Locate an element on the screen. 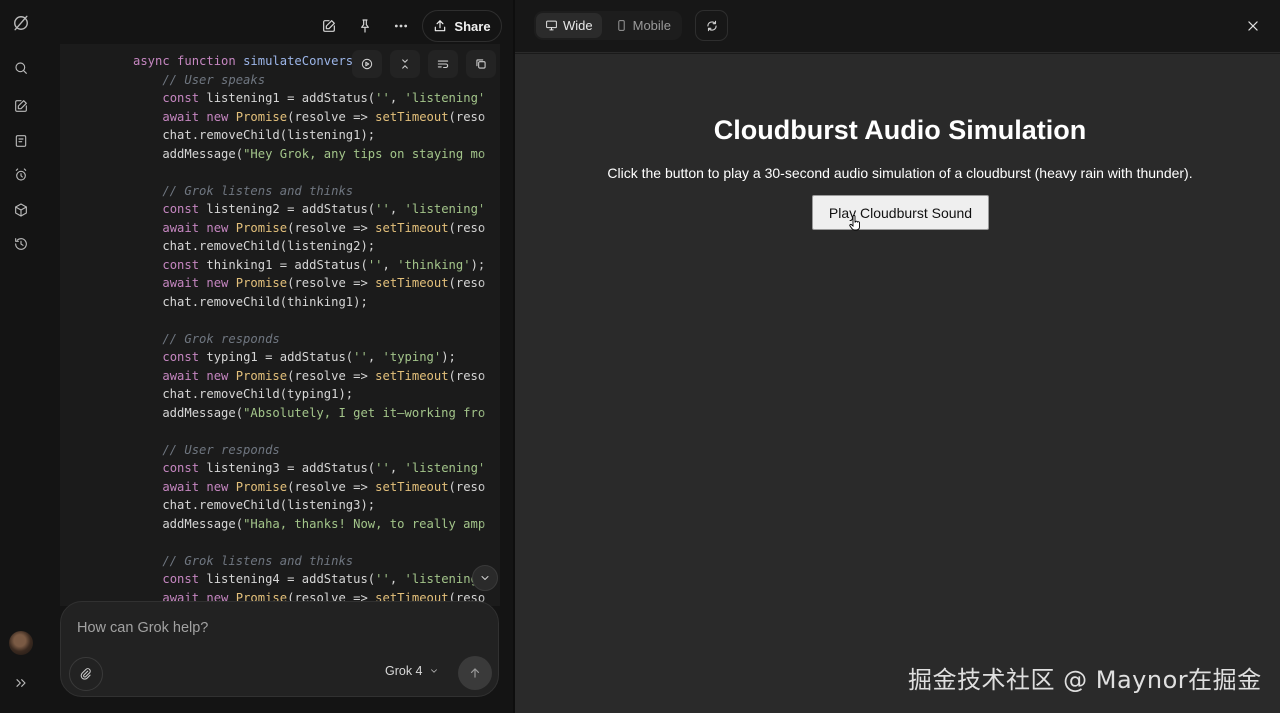 This screenshot has height=713, width=1280. prompt-box: Grok 4 is located at coordinates (279, 649).